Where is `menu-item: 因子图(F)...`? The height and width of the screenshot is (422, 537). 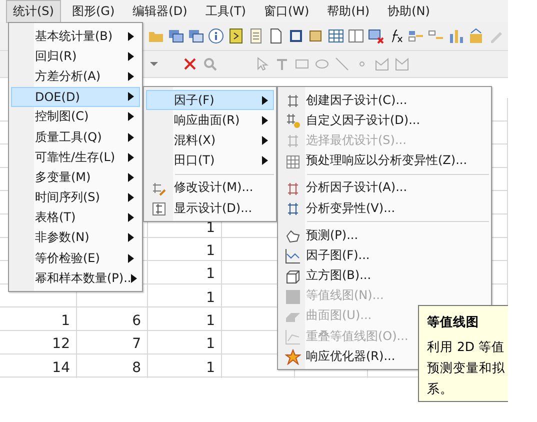 menu-item: 因子图(F)... is located at coordinates (327, 255).